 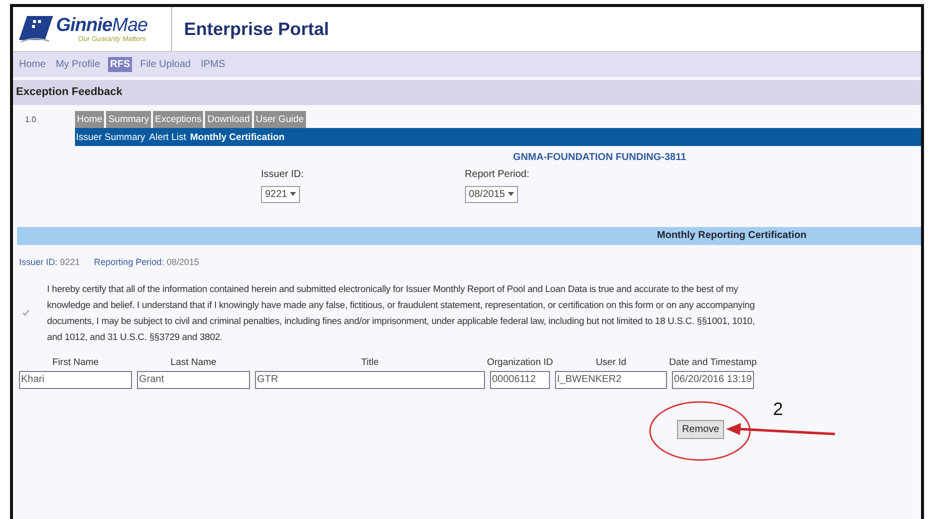 I want to click on dropdown: 08/2015, so click(x=491, y=194).